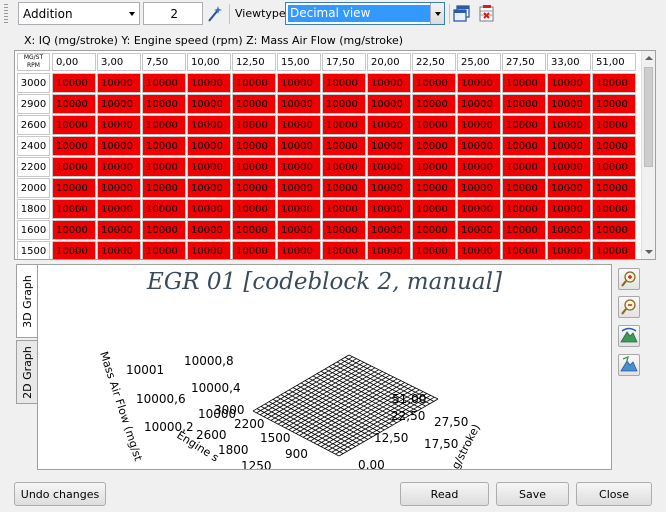 The image size is (666, 512). What do you see at coordinates (33, 188) in the screenshot?
I see `row-header: 2000` at bounding box center [33, 188].